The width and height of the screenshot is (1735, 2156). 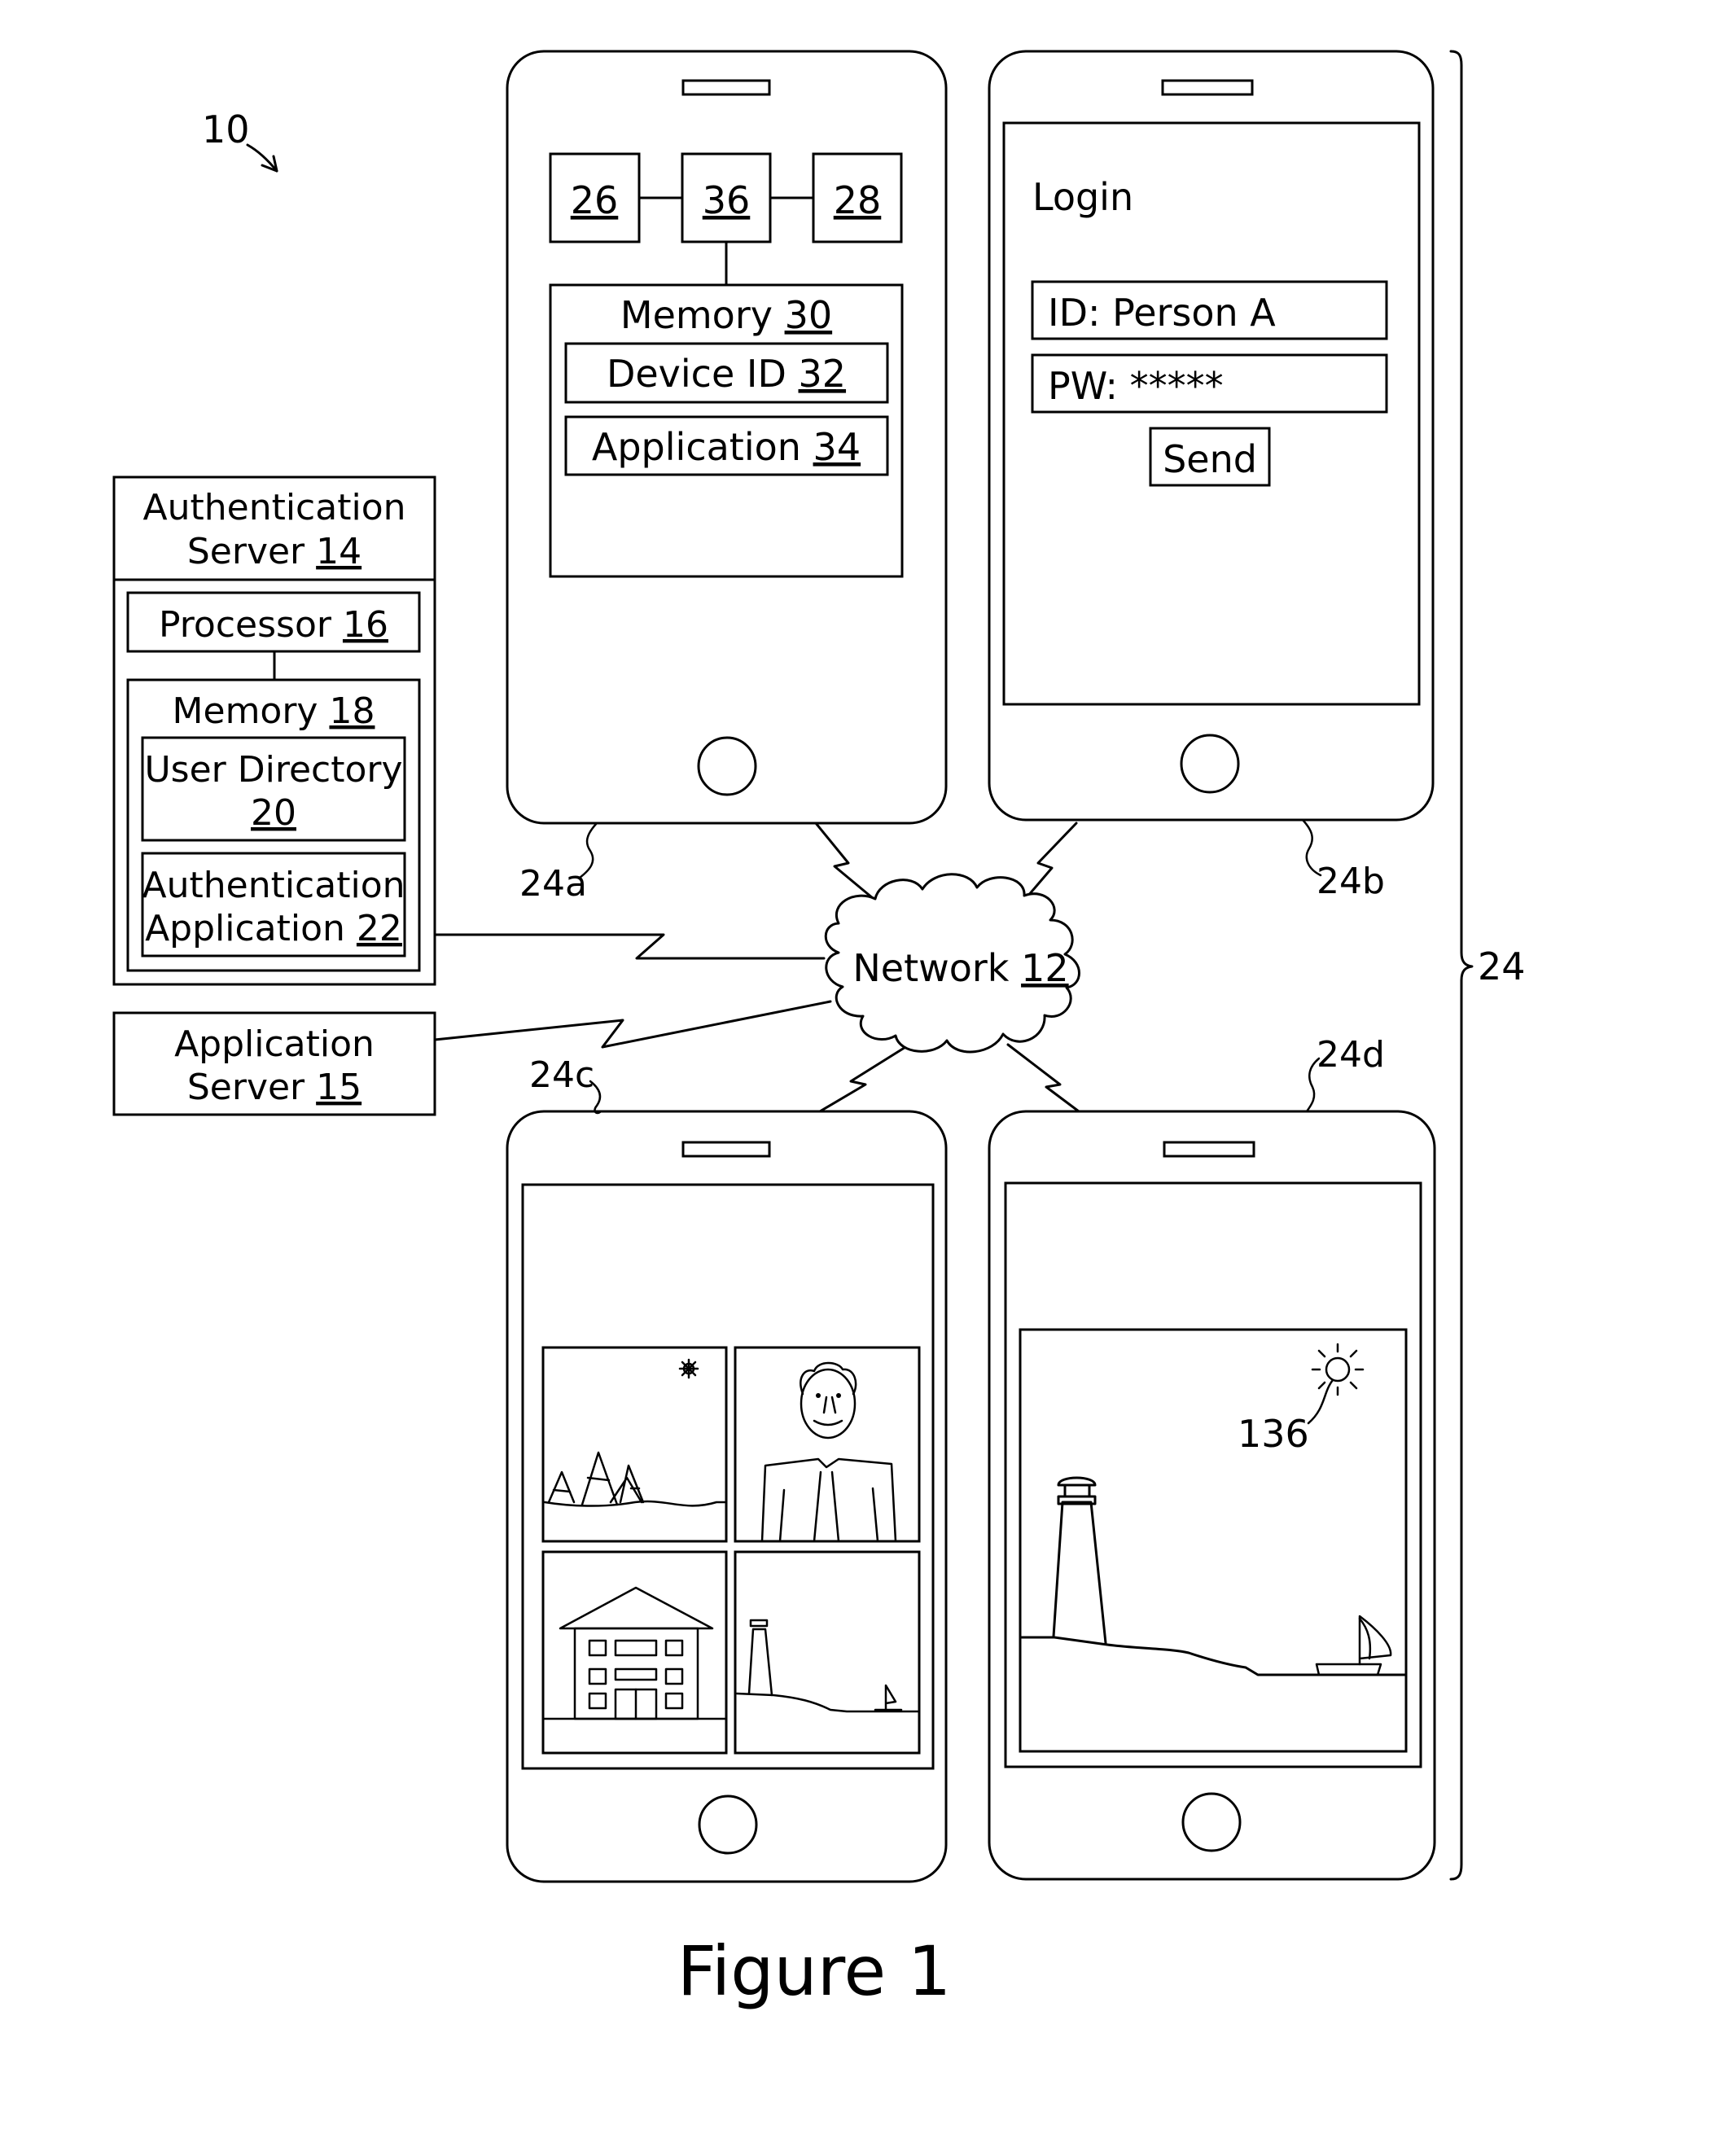 I want to click on device-24d: 136, so click(x=1212, y=1496).